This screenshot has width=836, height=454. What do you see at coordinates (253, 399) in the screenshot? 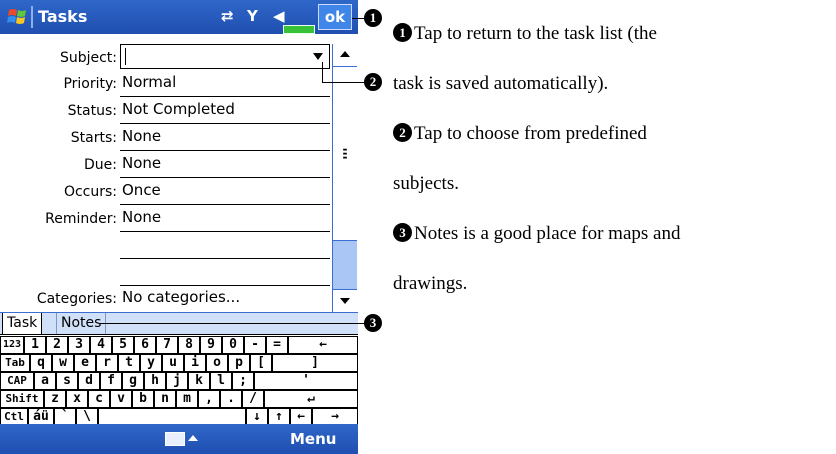
I see `key: /` at bounding box center [253, 399].